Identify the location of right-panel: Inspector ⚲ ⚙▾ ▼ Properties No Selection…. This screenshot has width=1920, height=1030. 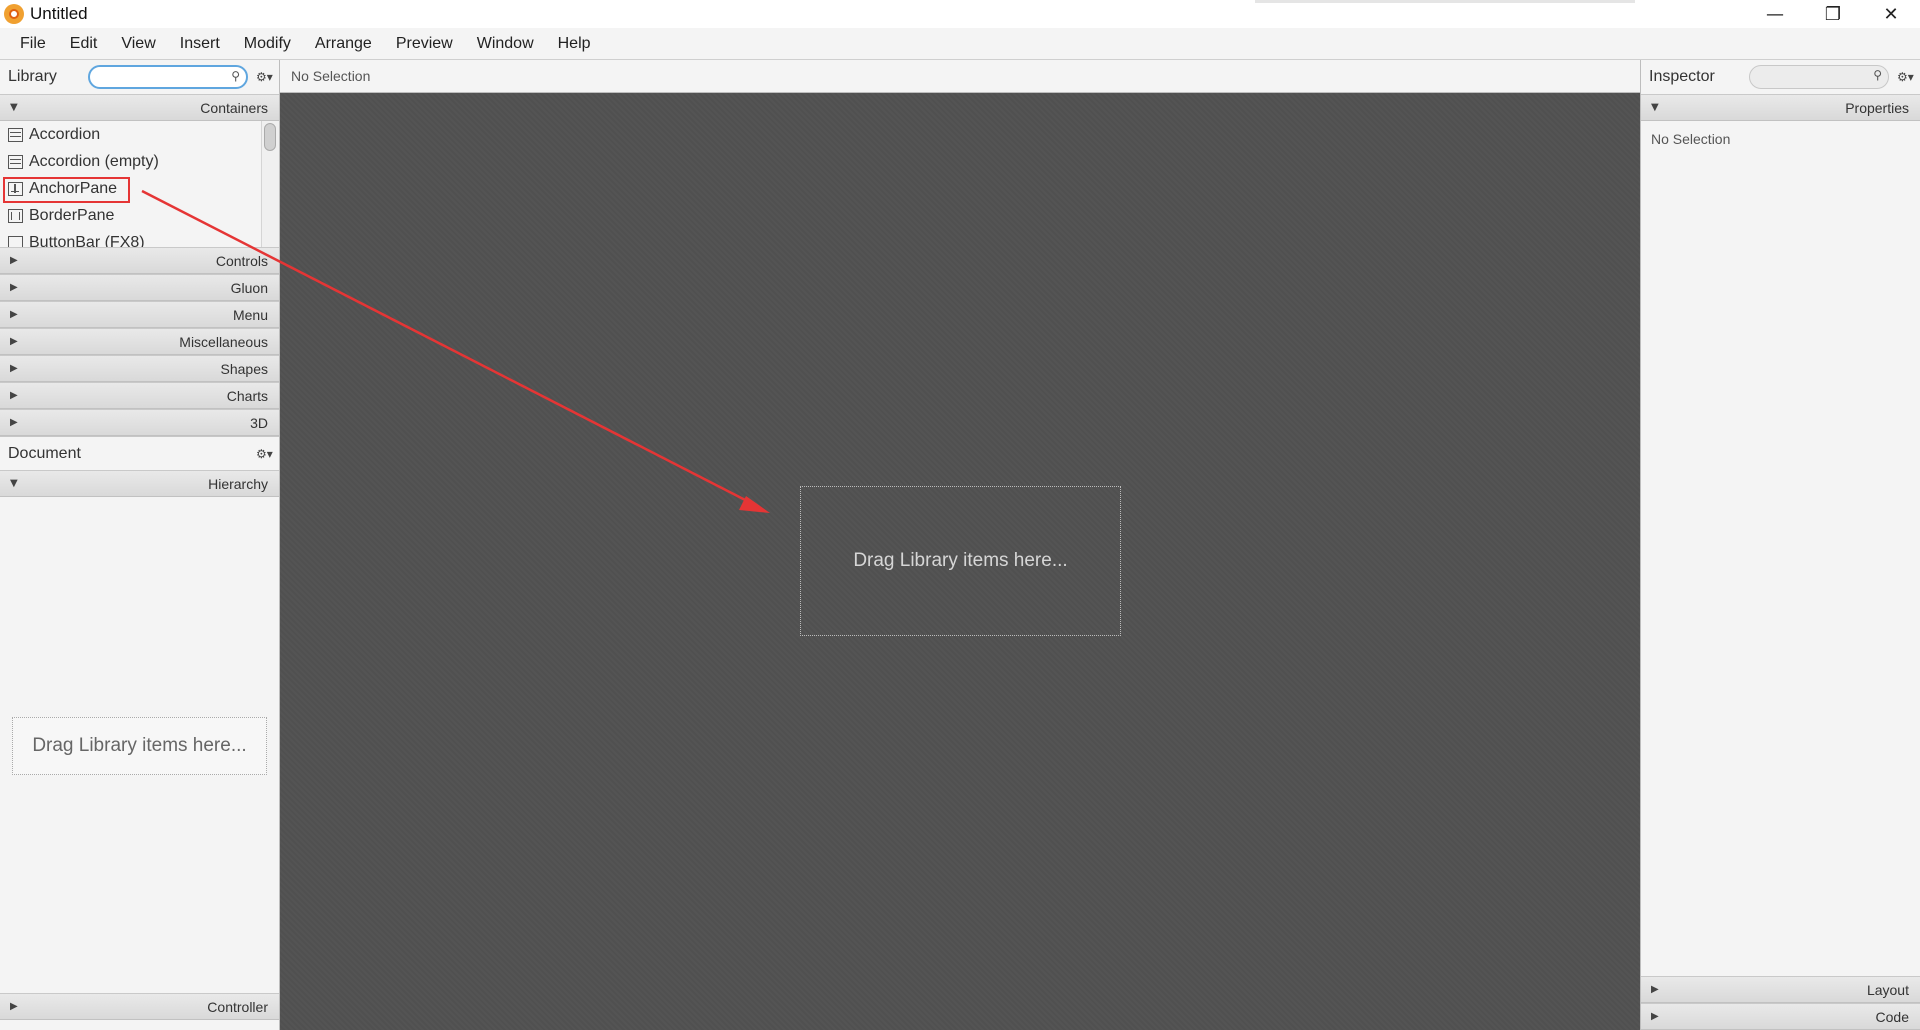
(1780, 545).